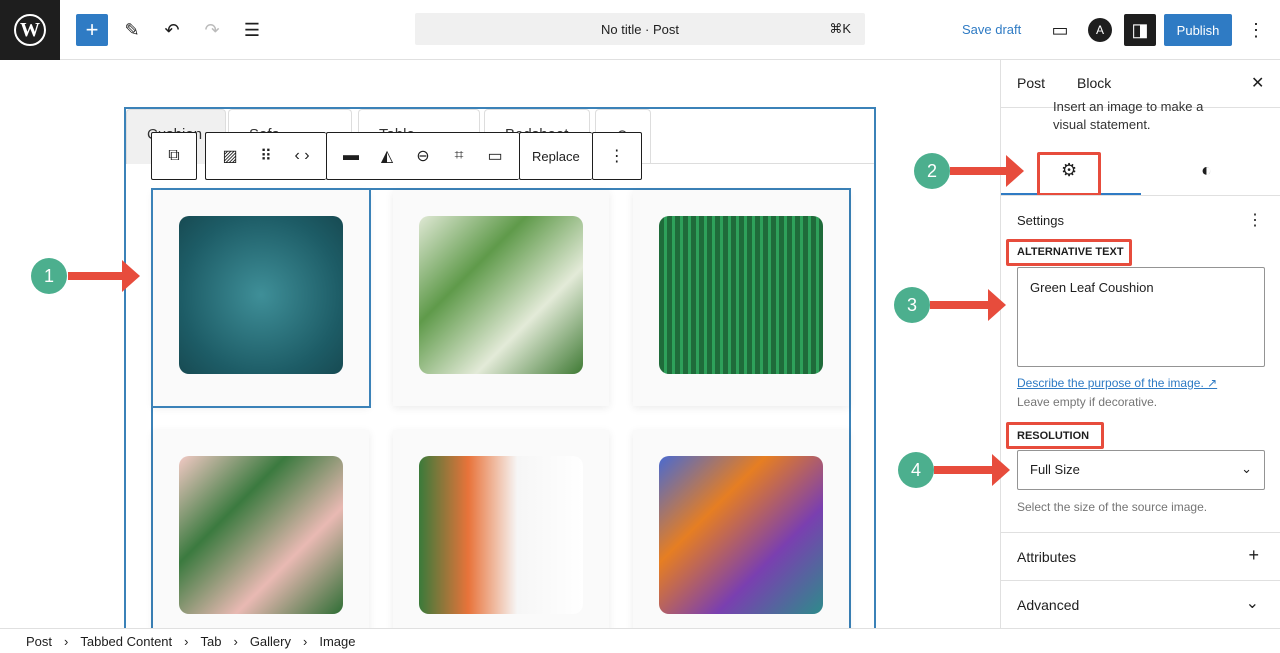  I want to click on tab-block: Block, so click(1094, 83).